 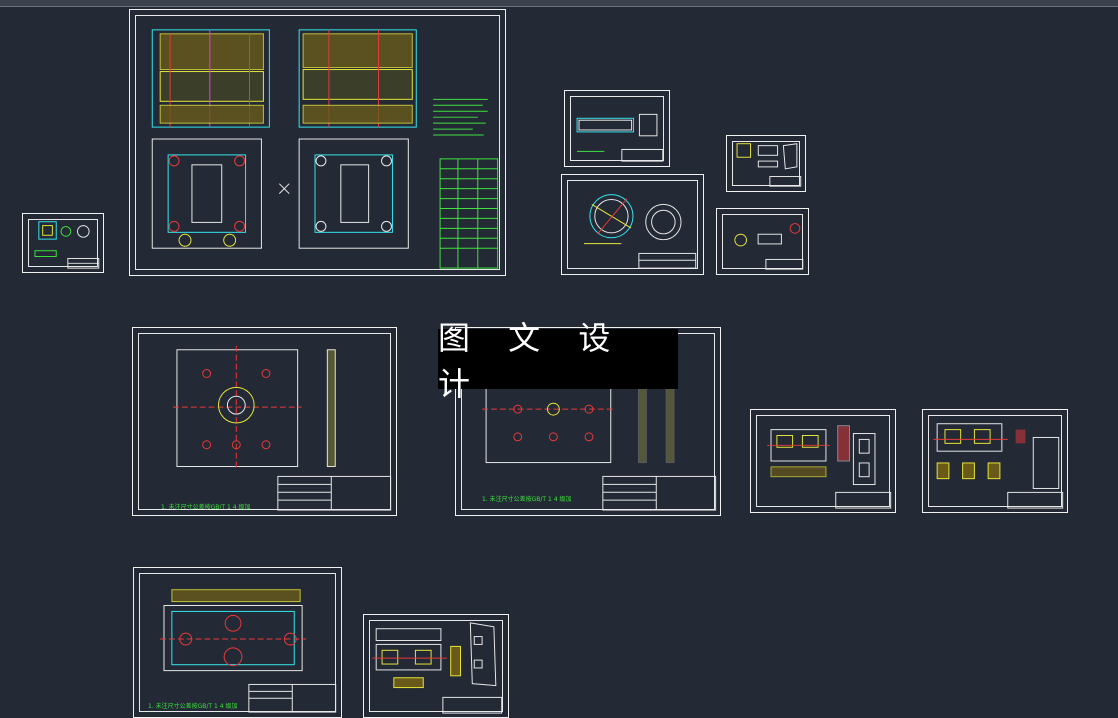 I want to click on drawing-sheet-small-left, so click(x=63, y=243).